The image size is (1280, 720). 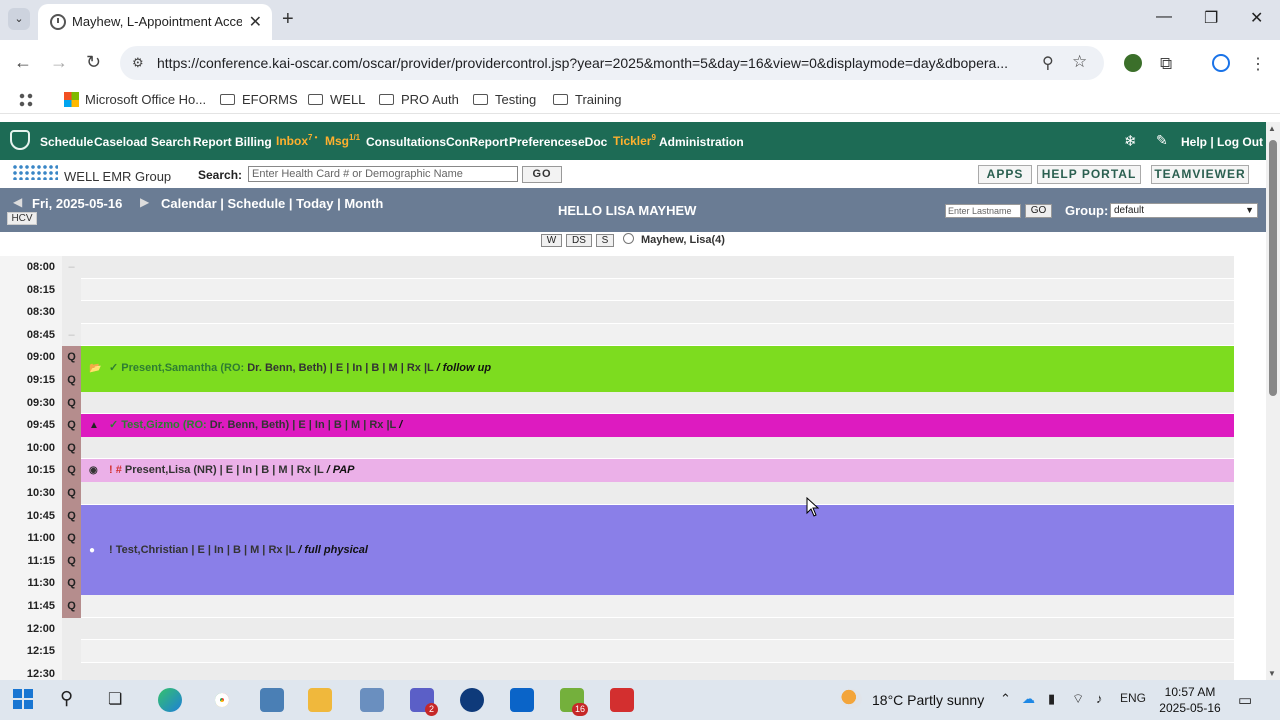 I want to click on restore-icon: ❐, so click(x=1211, y=18).